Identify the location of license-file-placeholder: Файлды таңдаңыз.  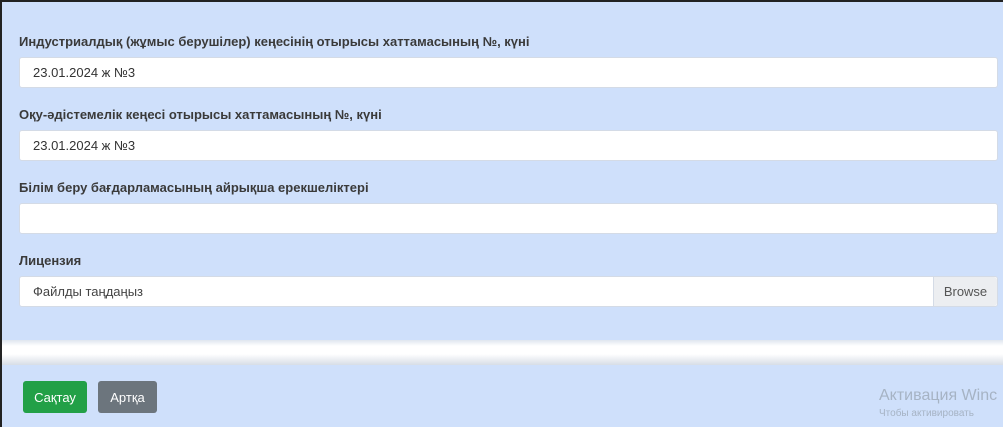
(476, 291).